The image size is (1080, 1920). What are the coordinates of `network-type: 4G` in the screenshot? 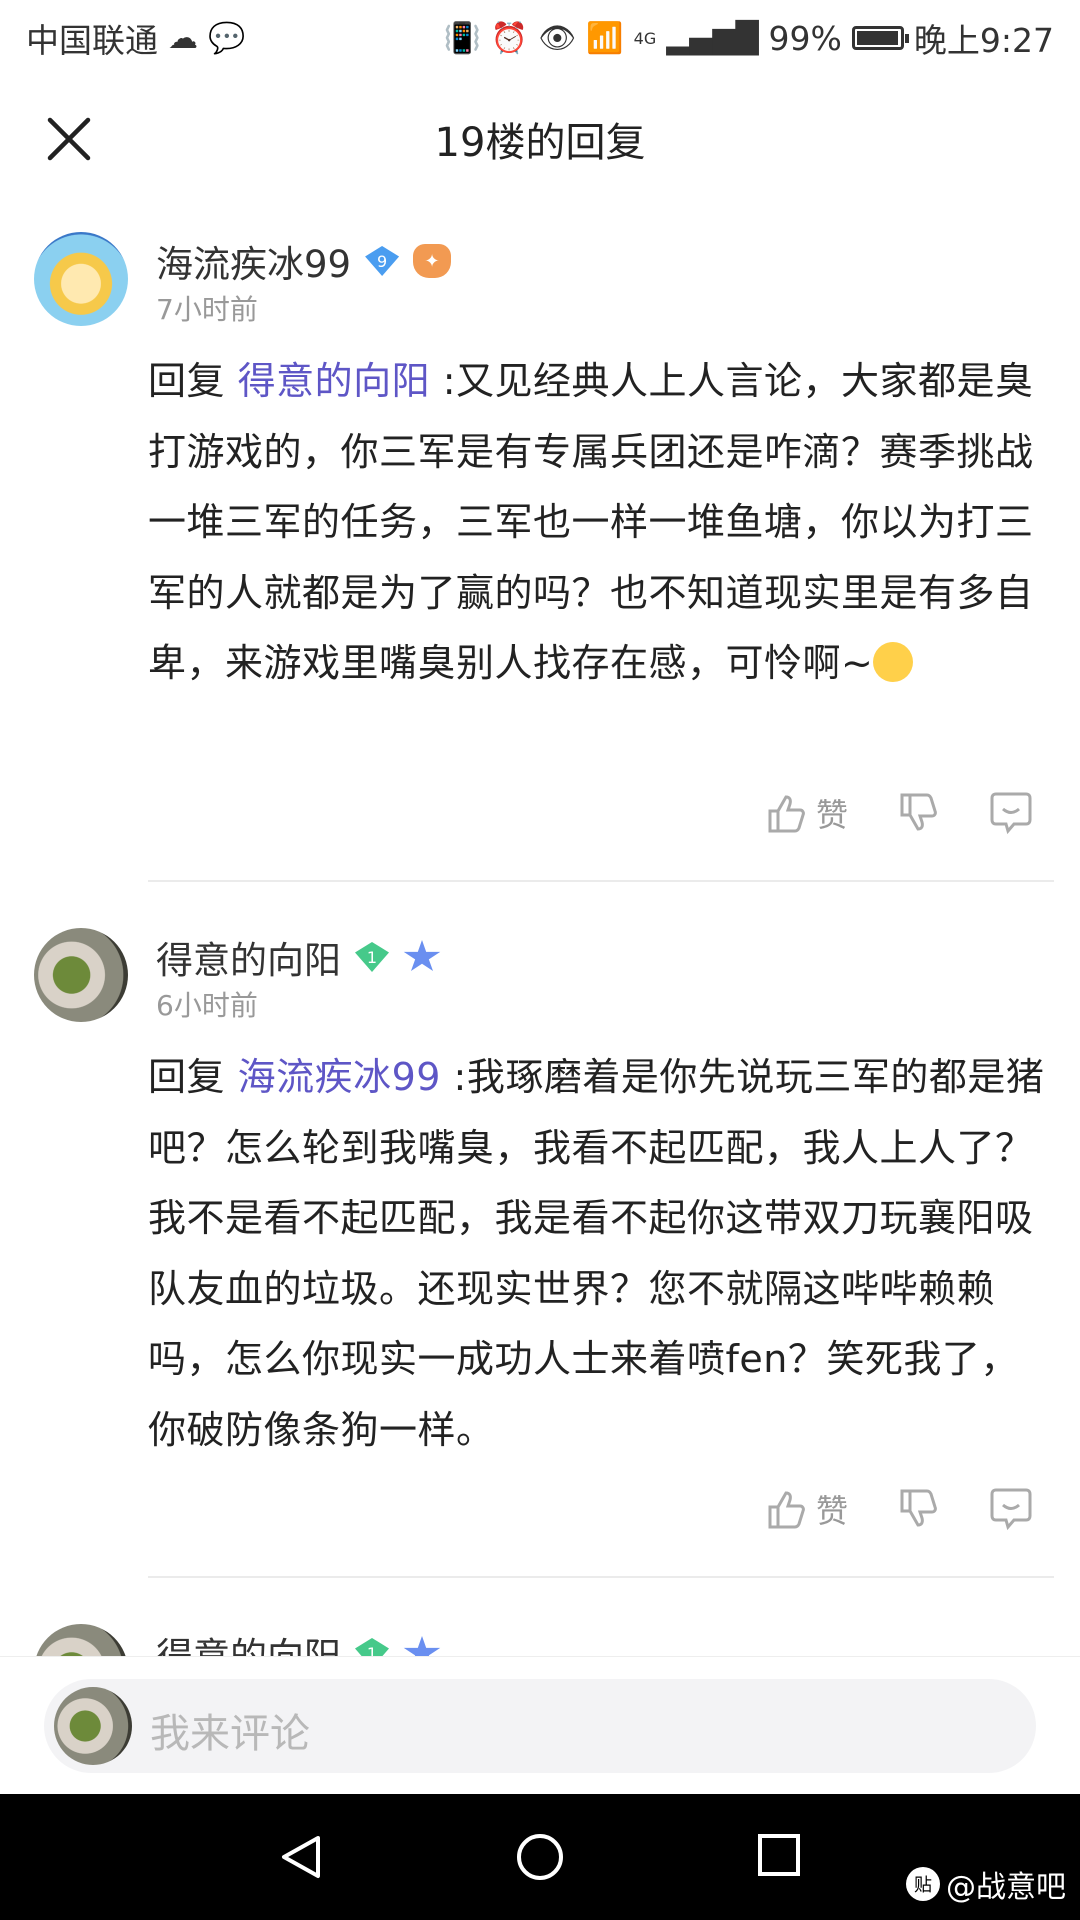 It's located at (645, 38).